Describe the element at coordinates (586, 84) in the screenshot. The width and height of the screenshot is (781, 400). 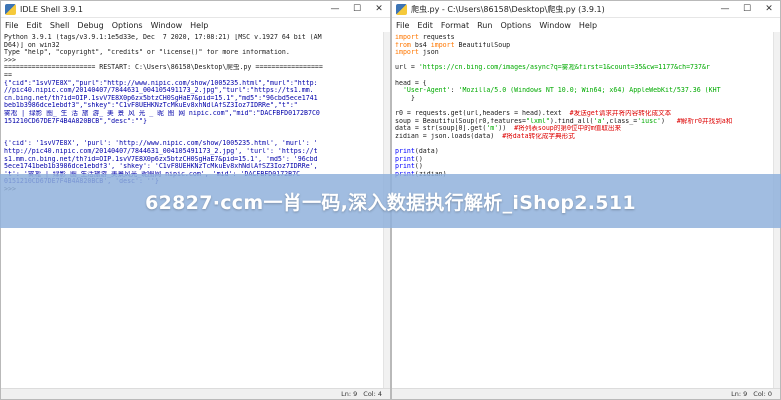
I see `code-line: head = {` at that location.